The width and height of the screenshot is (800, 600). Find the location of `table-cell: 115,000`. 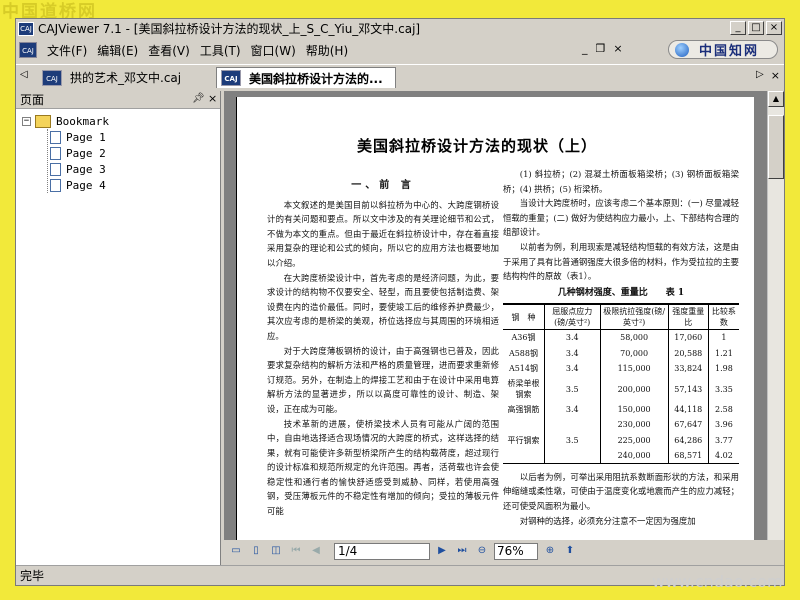

table-cell: 115,000 is located at coordinates (634, 368).